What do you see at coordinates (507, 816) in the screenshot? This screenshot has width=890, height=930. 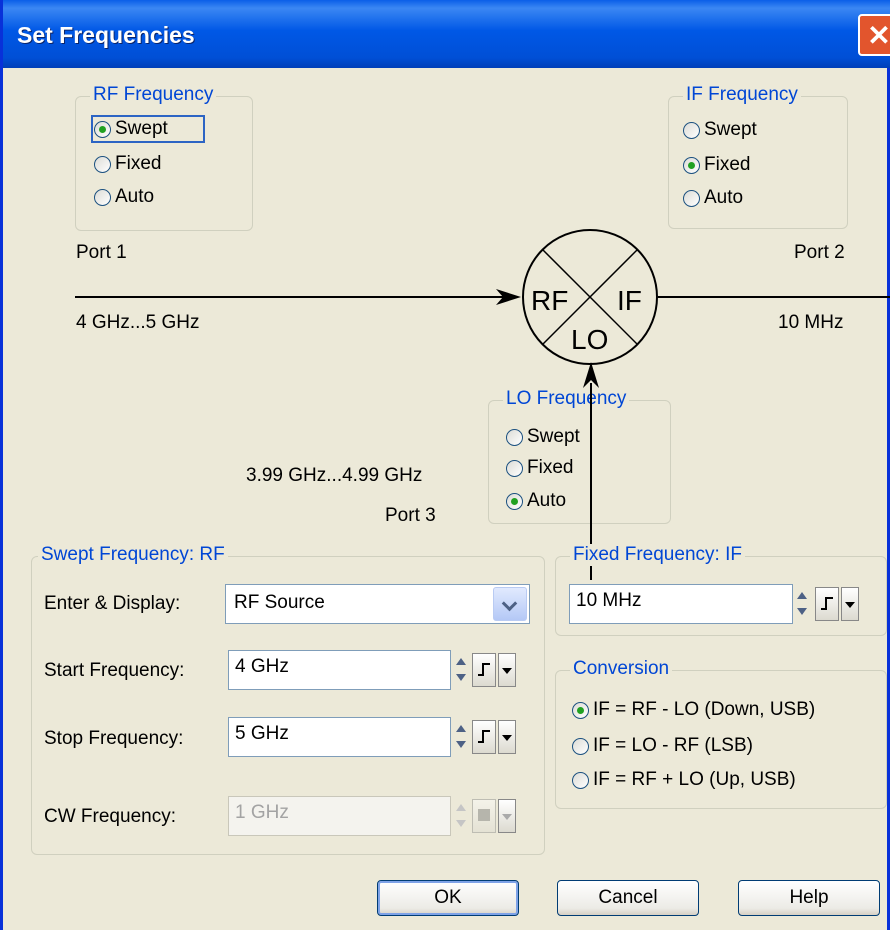 I see `cw-frequency-menu-button` at bounding box center [507, 816].